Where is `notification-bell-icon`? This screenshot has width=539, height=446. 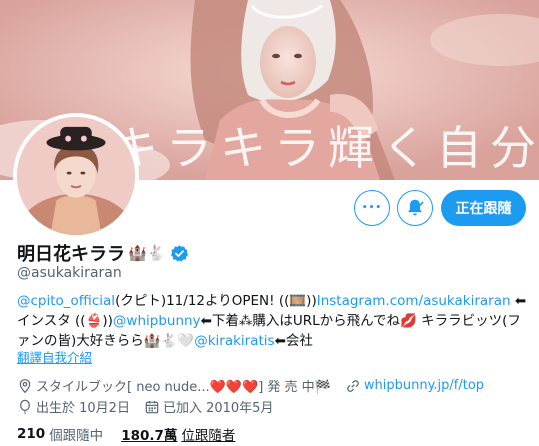
notification-bell-icon is located at coordinates (416, 207).